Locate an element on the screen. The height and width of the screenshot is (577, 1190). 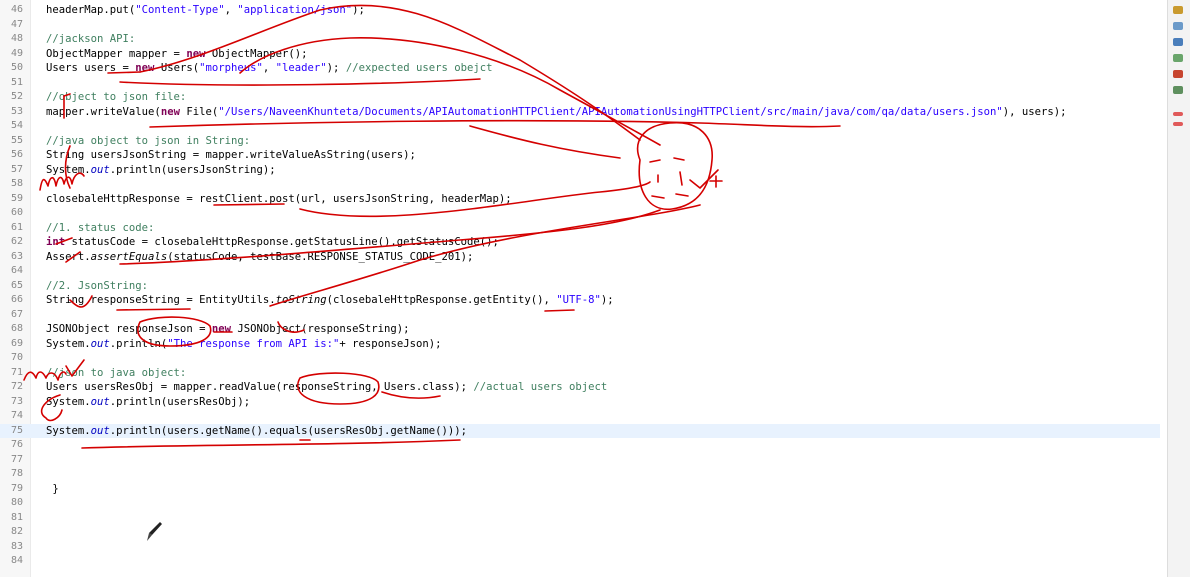
marker-icon is located at coordinates (1178, 26).